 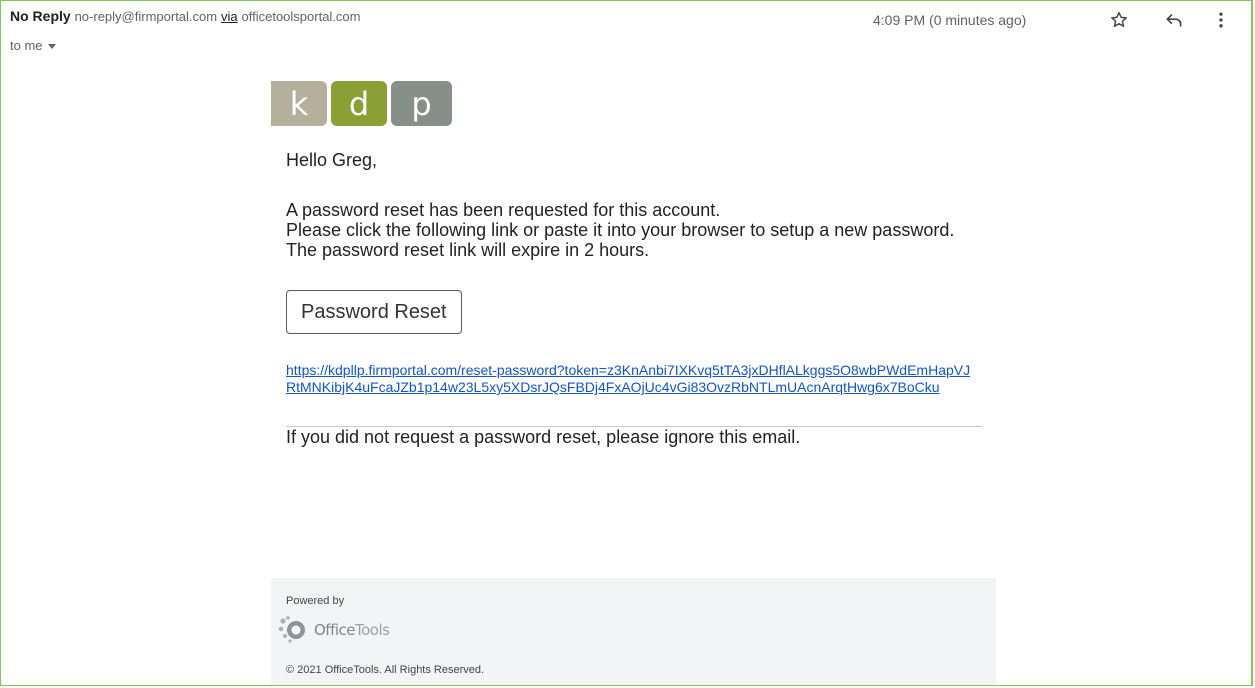 What do you see at coordinates (385, 670) in the screenshot?
I see `copyright: © 2021 OfficeTools. All Rights Reserved.` at bounding box center [385, 670].